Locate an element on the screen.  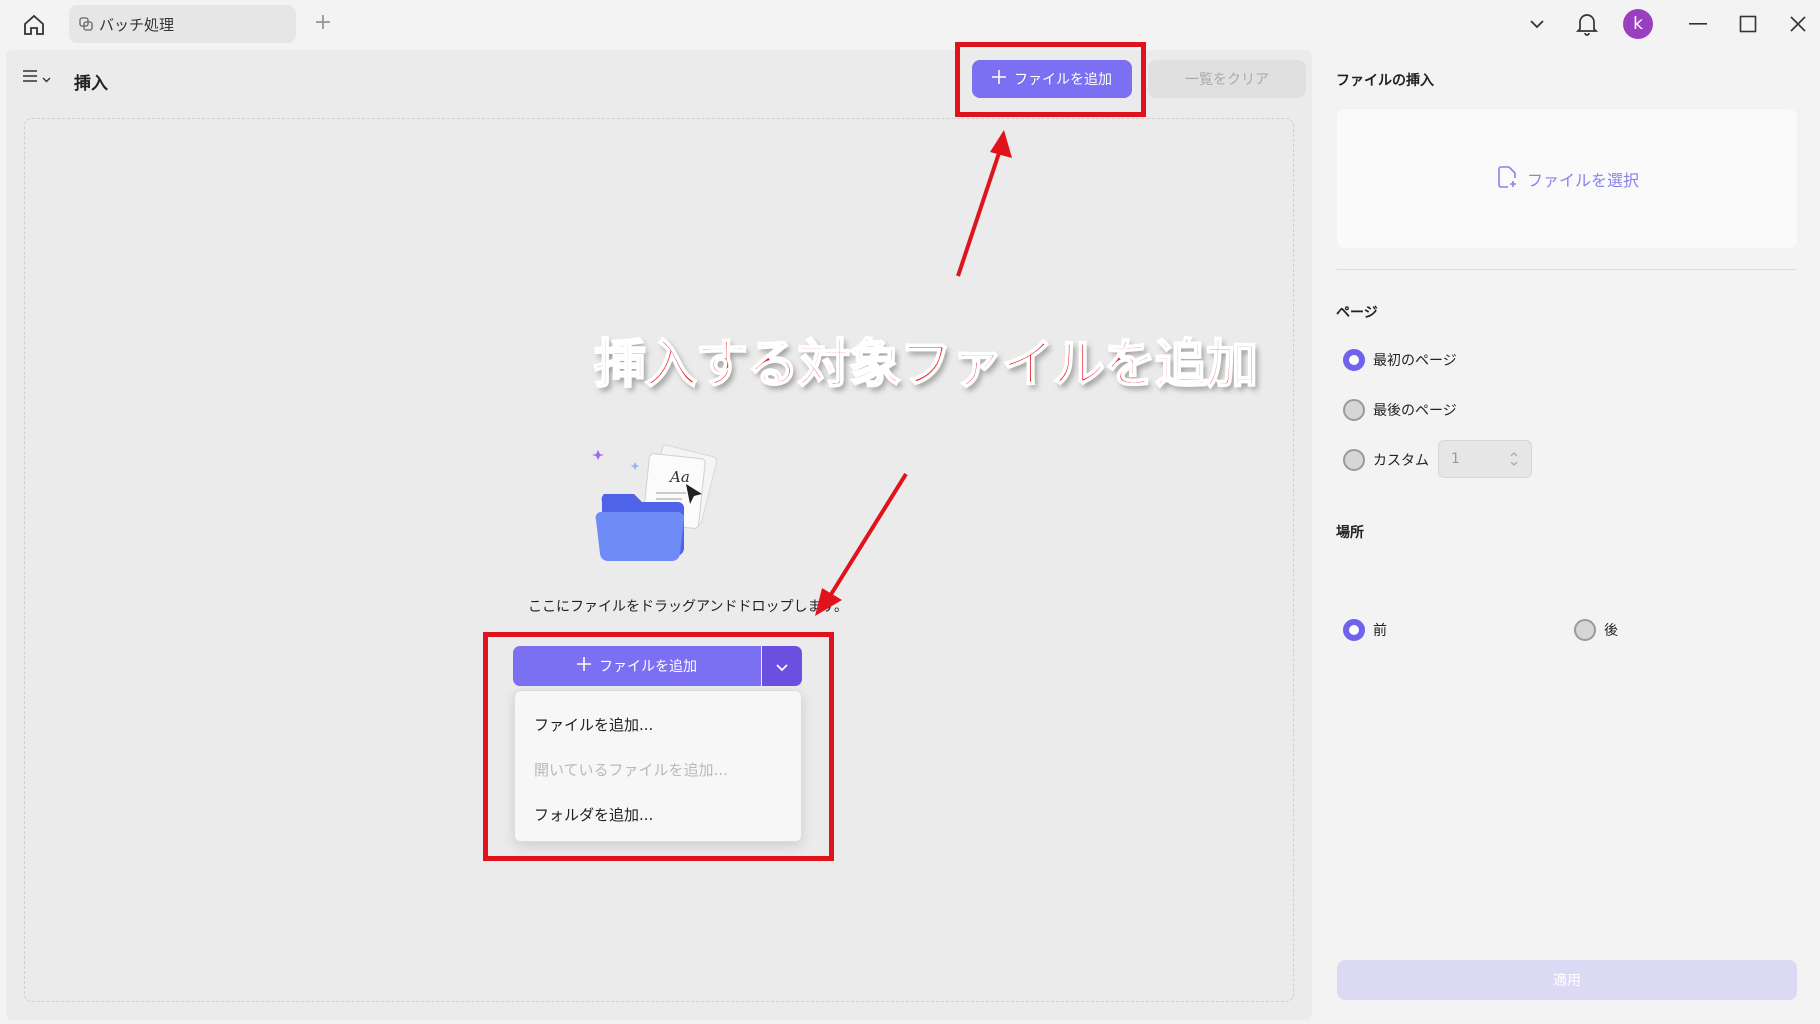
home-icon is located at coordinates (34, 25).